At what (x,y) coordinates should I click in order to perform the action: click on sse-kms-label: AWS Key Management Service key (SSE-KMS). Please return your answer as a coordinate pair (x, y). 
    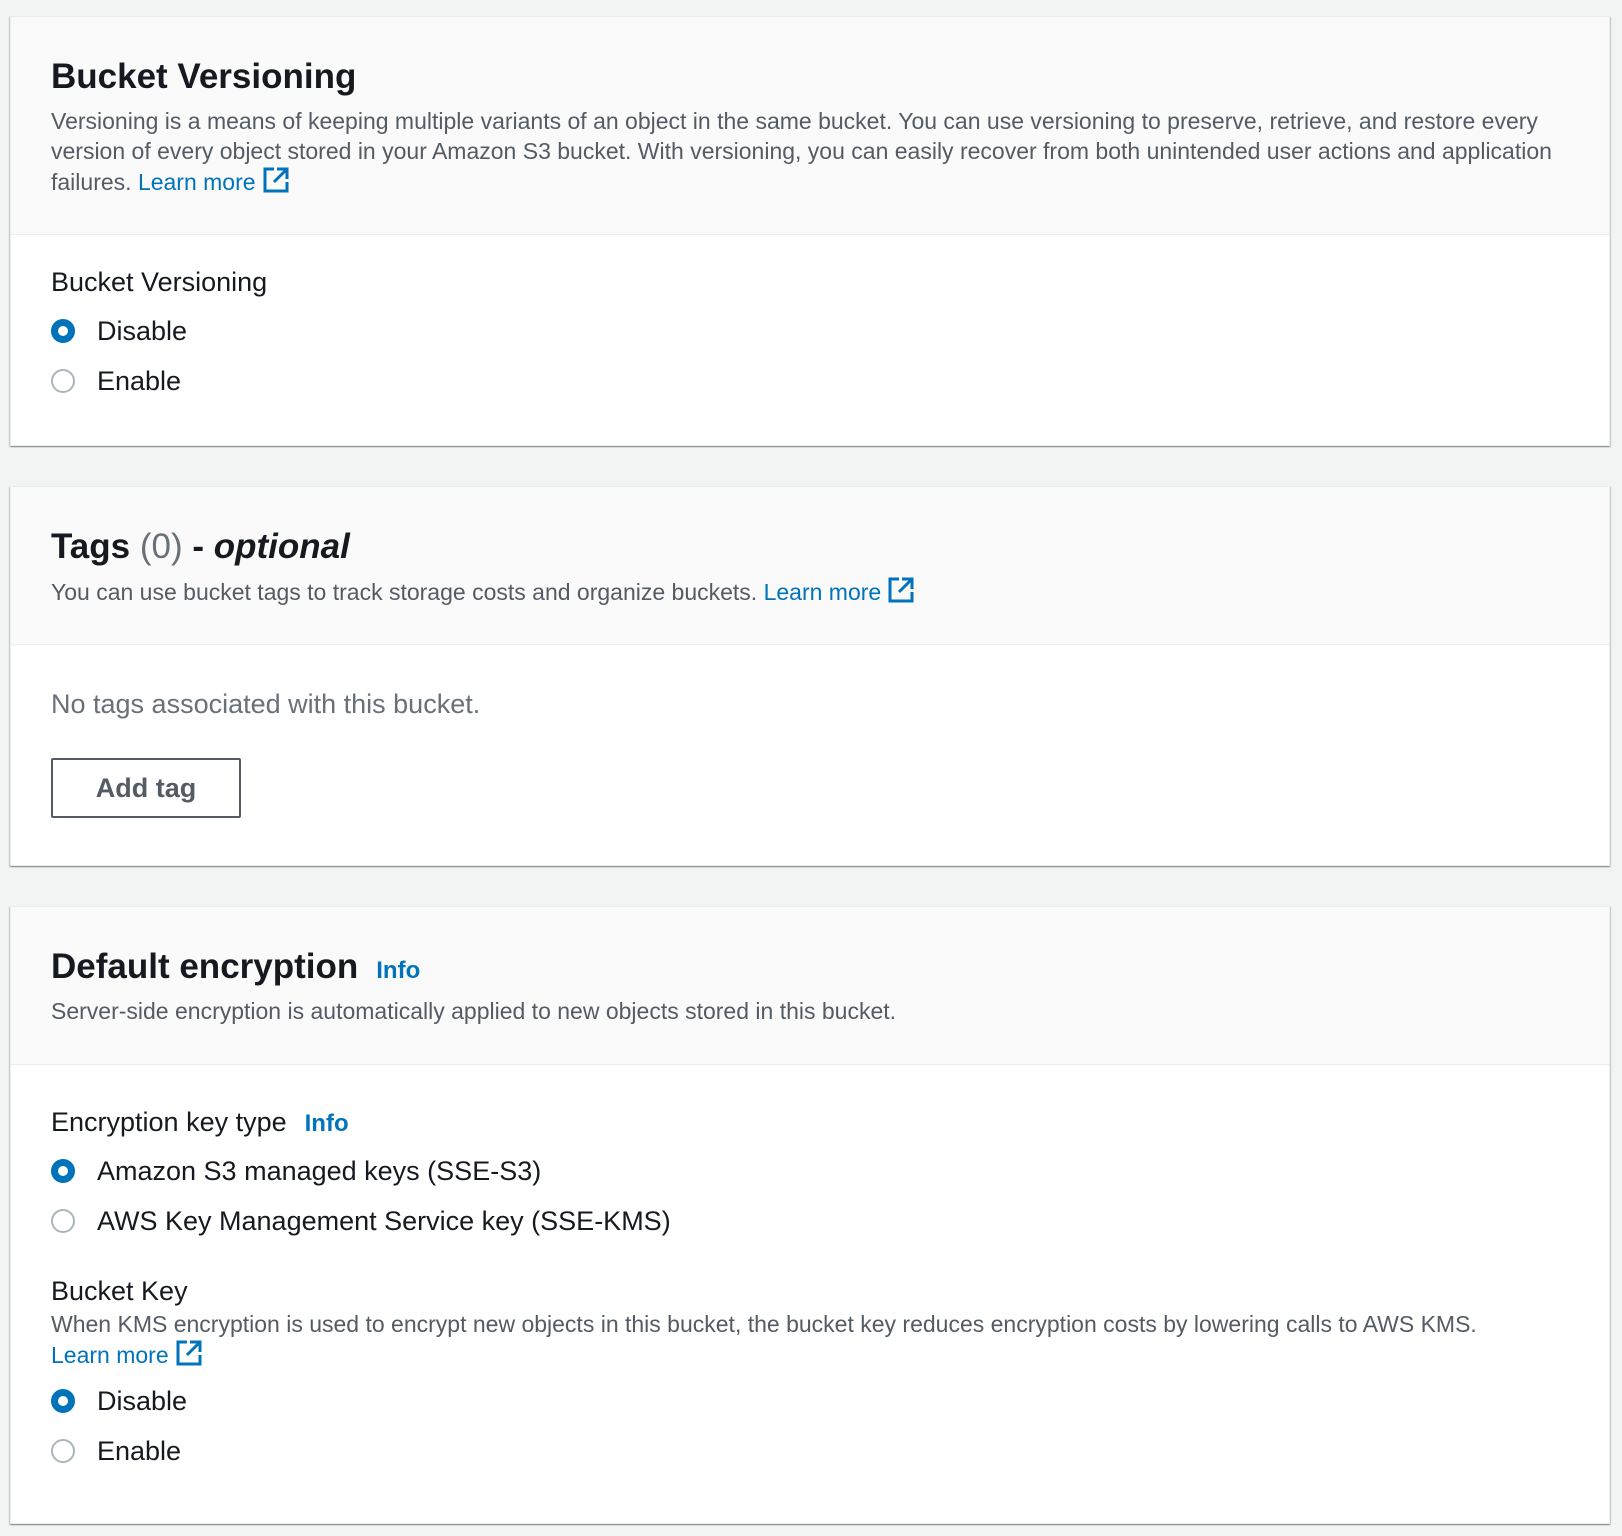
    Looking at the image, I should click on (384, 1220).